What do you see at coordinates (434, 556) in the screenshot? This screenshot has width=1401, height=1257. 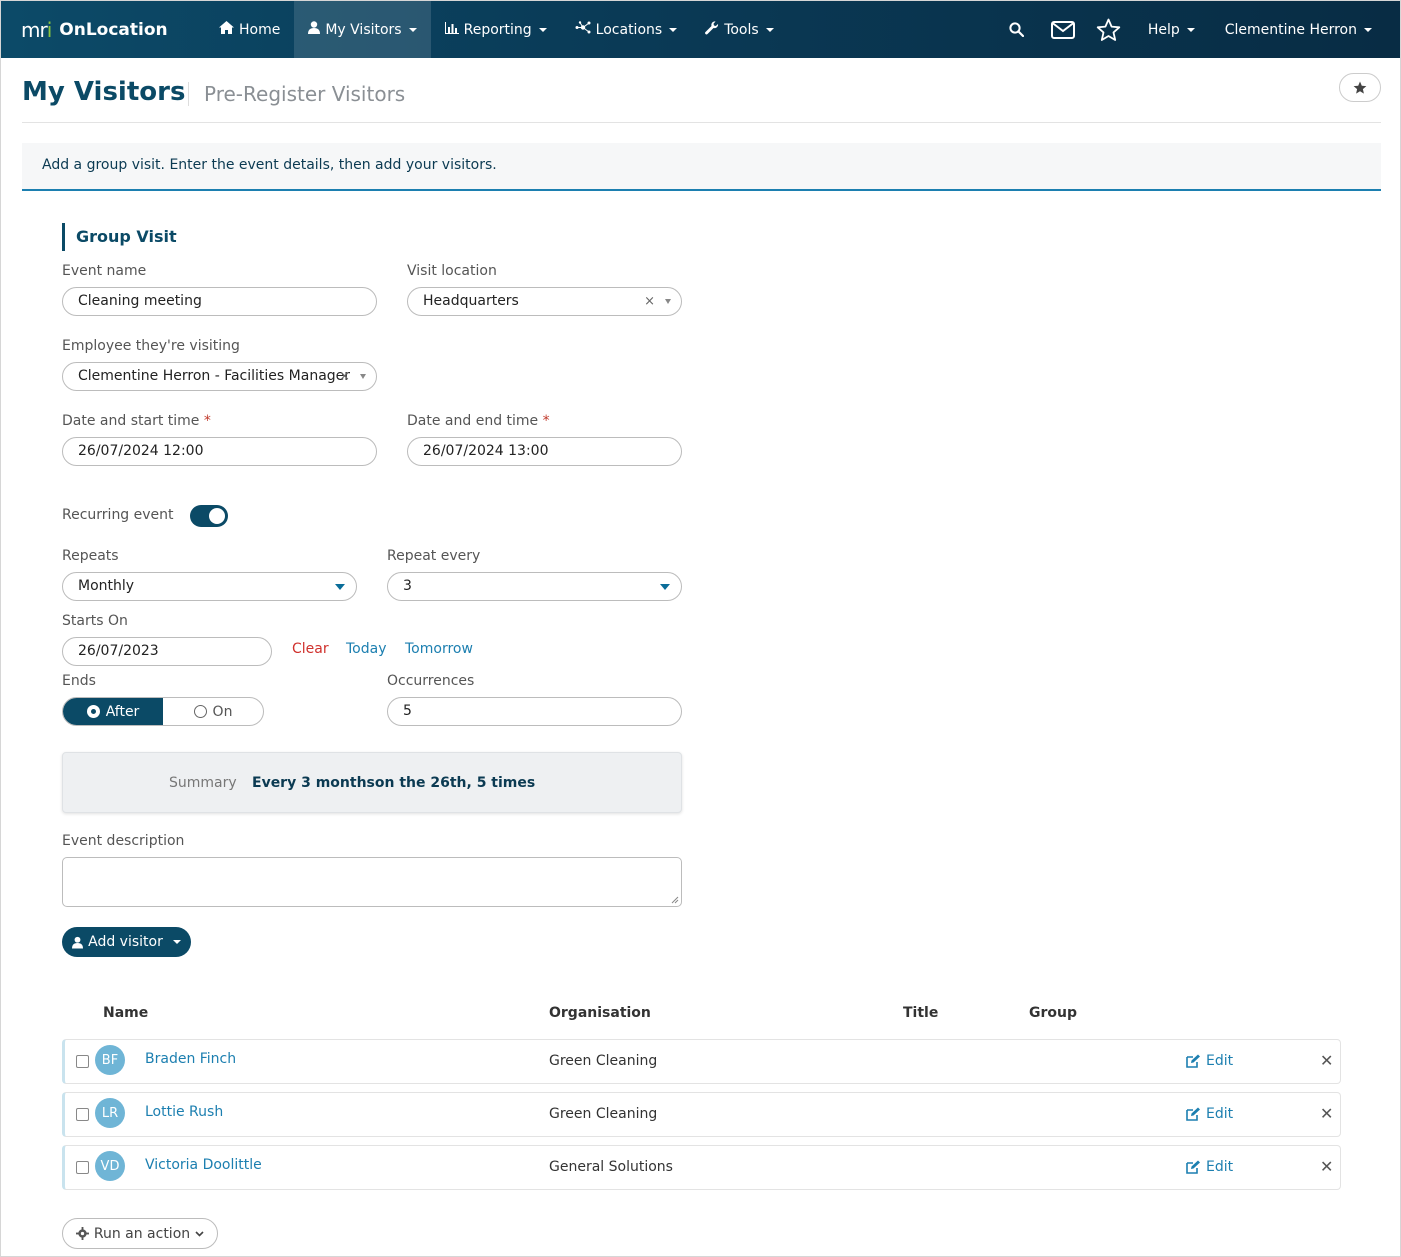 I see `repeat-every-label: Repeat every` at bounding box center [434, 556].